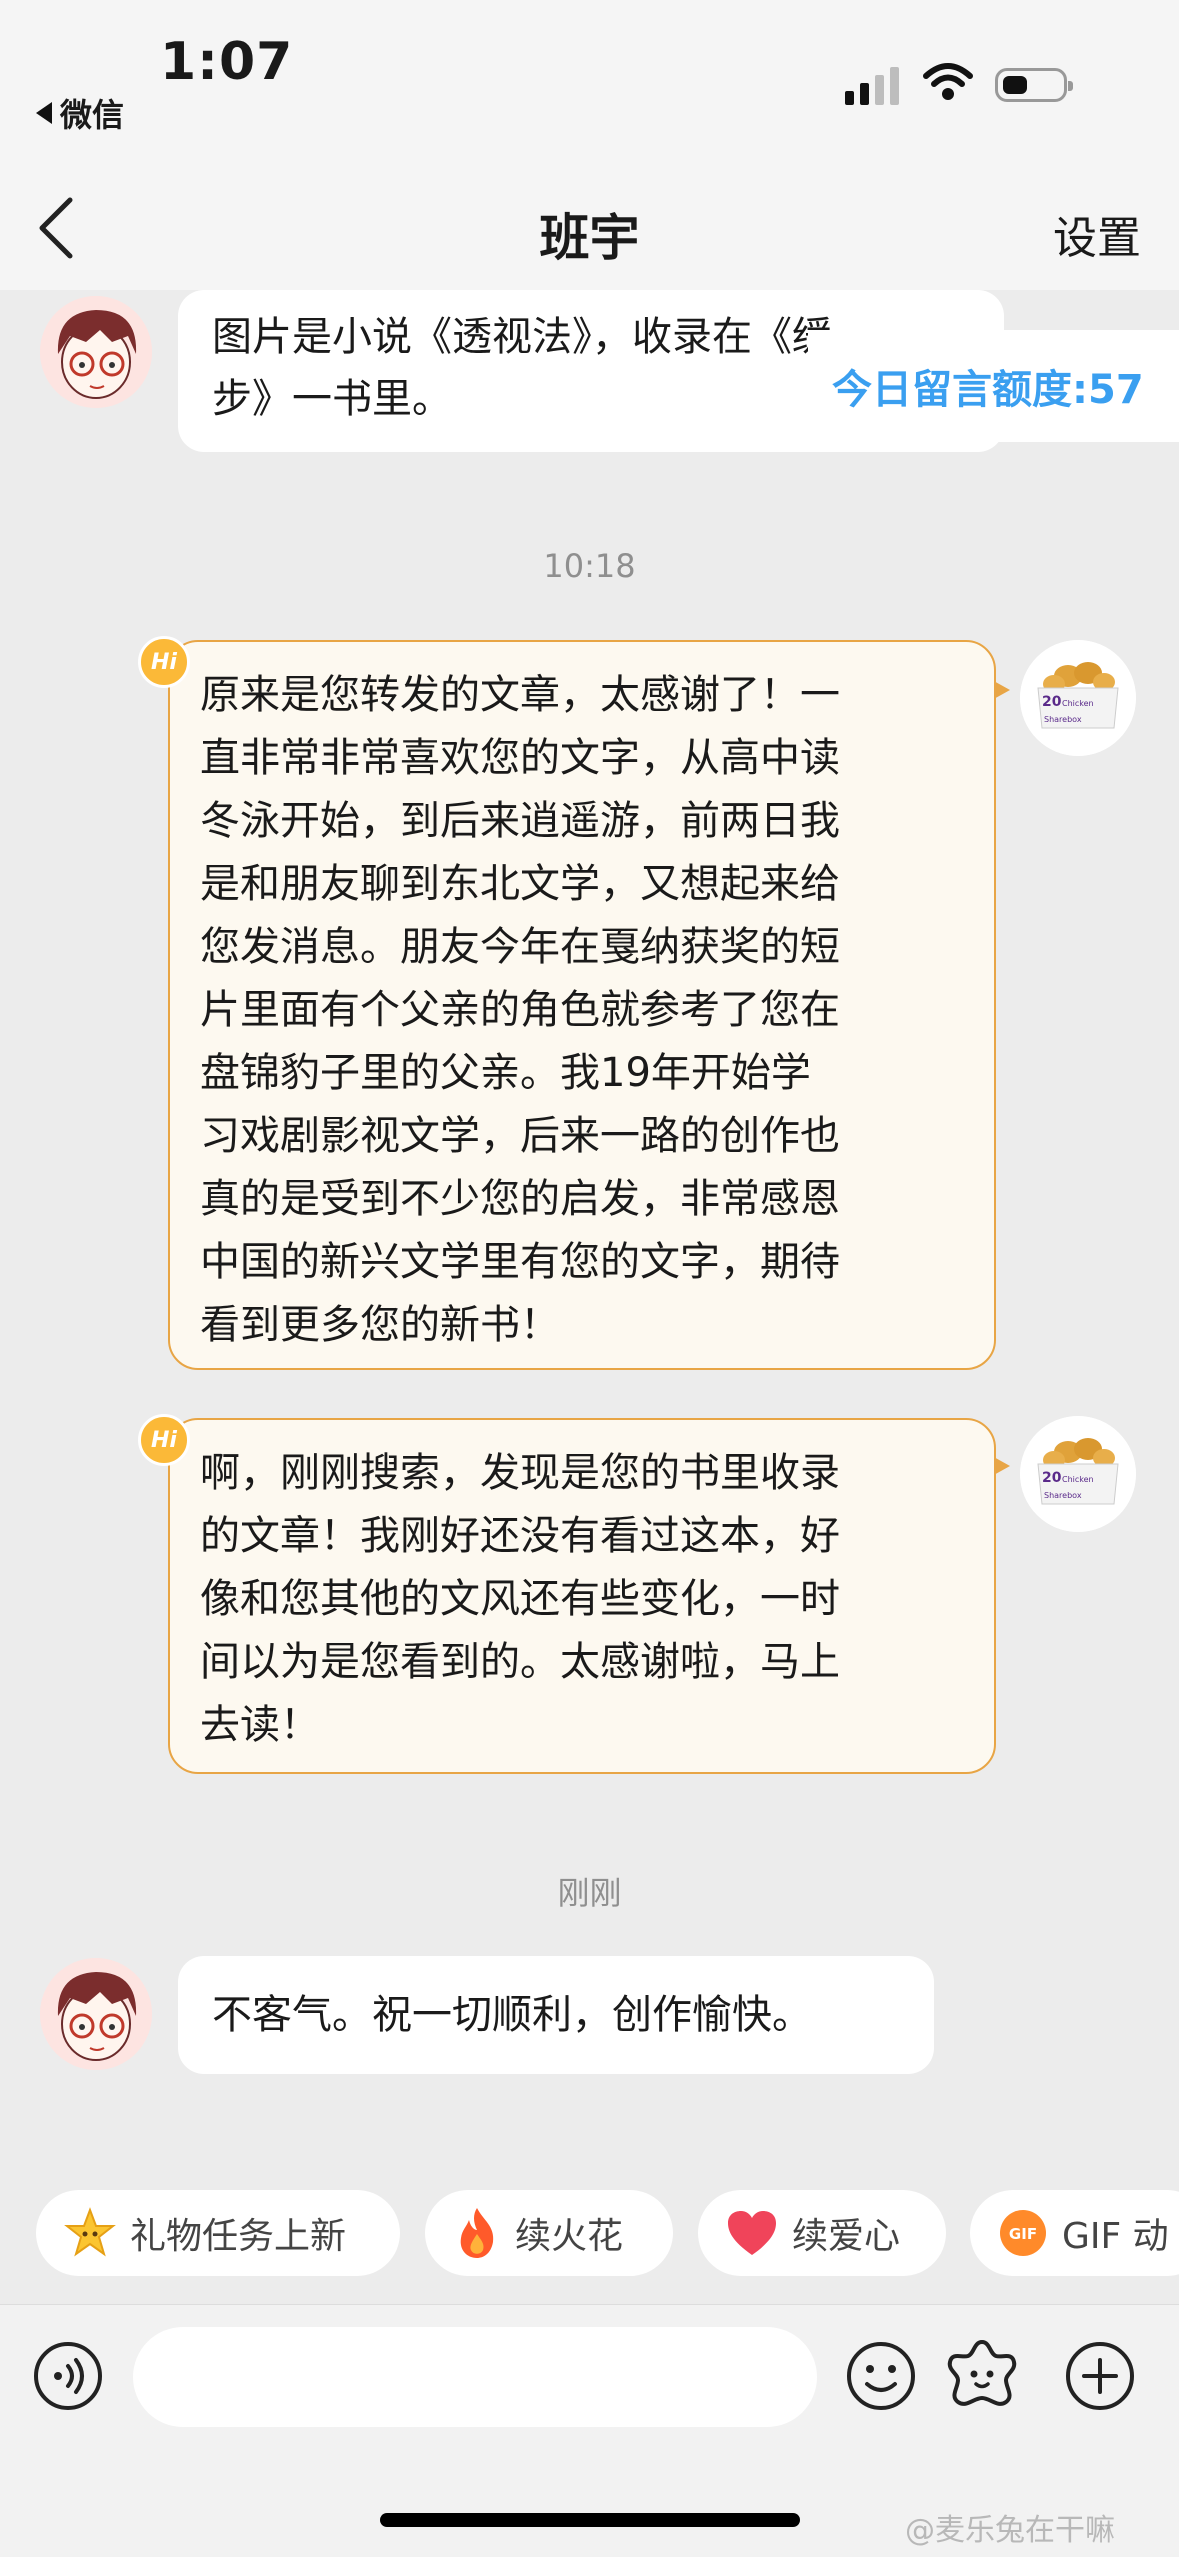 The width and height of the screenshot is (1179, 2557). Describe the element at coordinates (520, 1662) in the screenshot. I see `message-text-line: 间以为是您看到的。太感谢啦，马上` at that location.